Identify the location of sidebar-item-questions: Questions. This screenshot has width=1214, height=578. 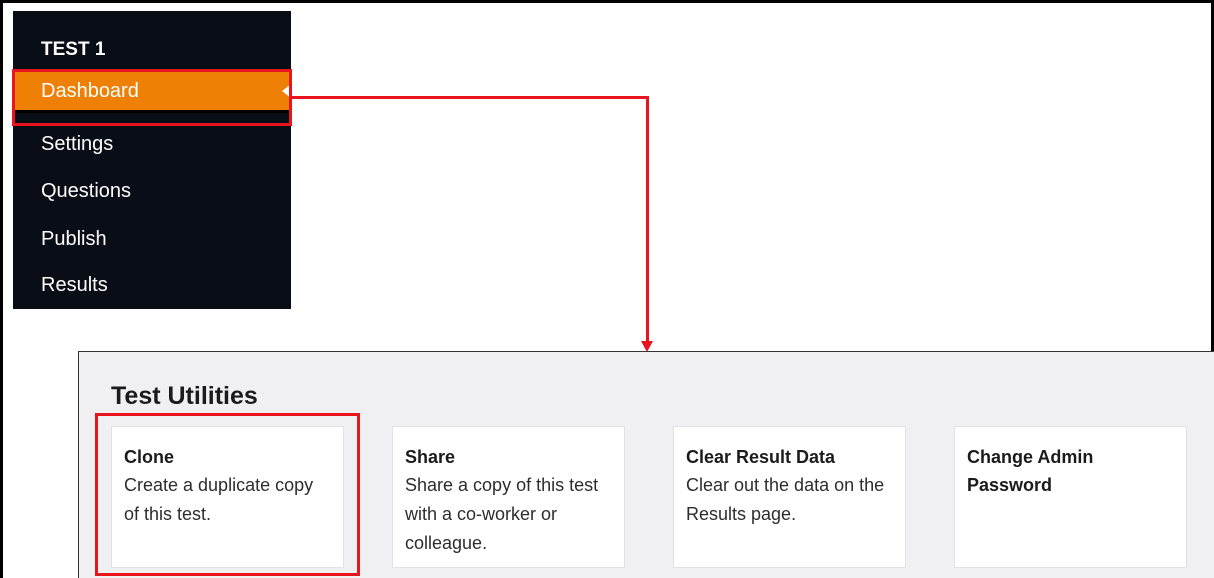
(152, 191).